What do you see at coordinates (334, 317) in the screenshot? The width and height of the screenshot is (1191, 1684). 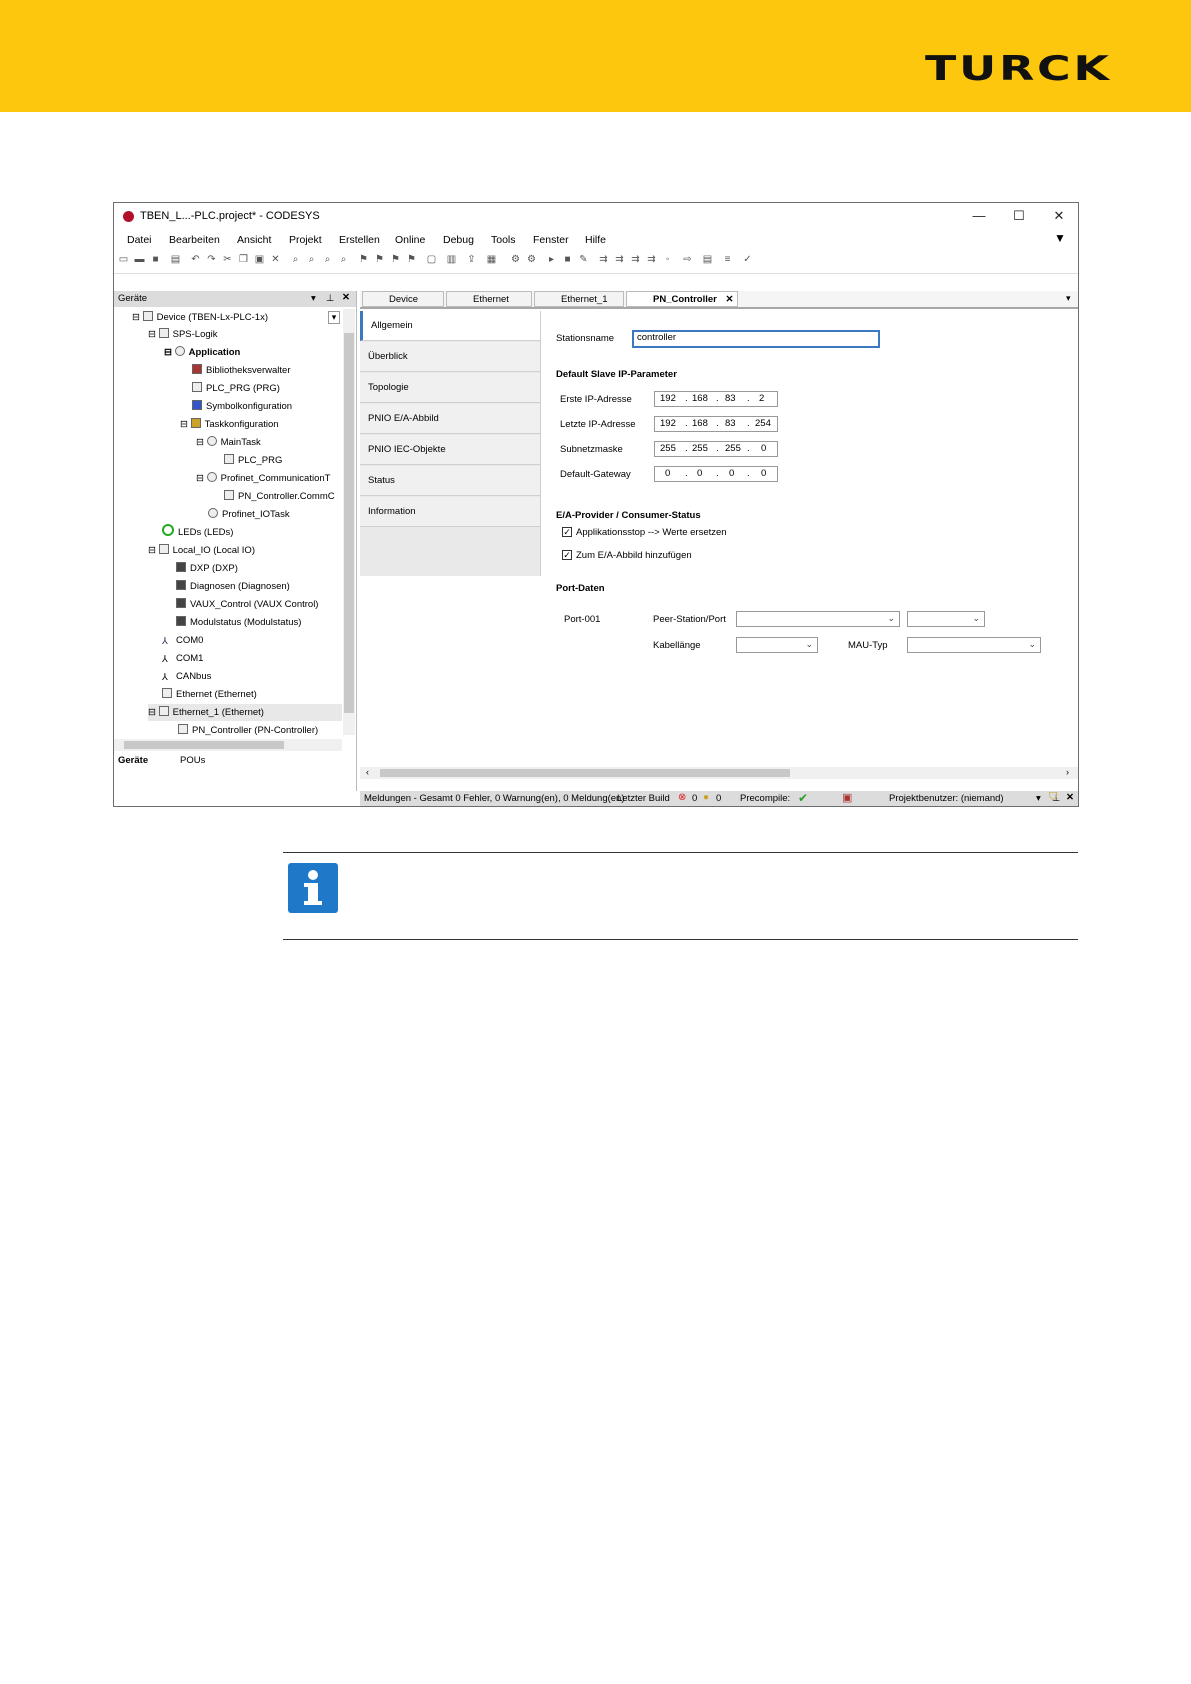 I see `tree-dropdown-icon: ▾` at bounding box center [334, 317].